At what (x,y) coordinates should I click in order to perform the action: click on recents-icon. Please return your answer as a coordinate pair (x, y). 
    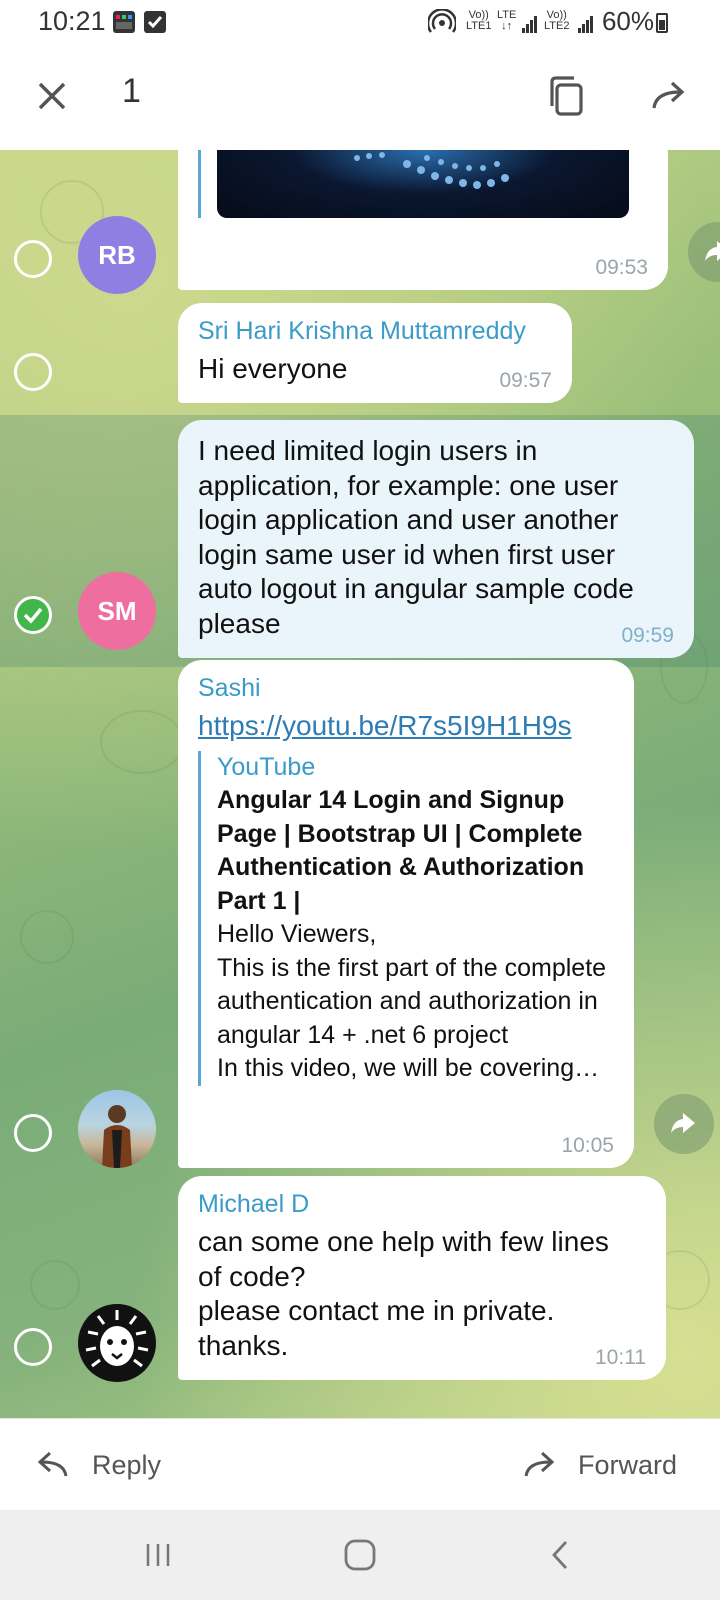
    Looking at the image, I should click on (158, 1555).